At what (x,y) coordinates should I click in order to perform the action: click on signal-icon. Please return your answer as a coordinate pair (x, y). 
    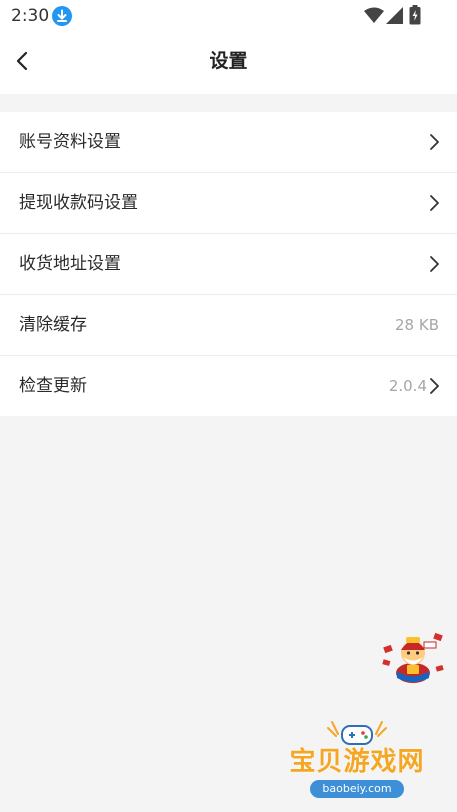
    Looking at the image, I should click on (394, 15).